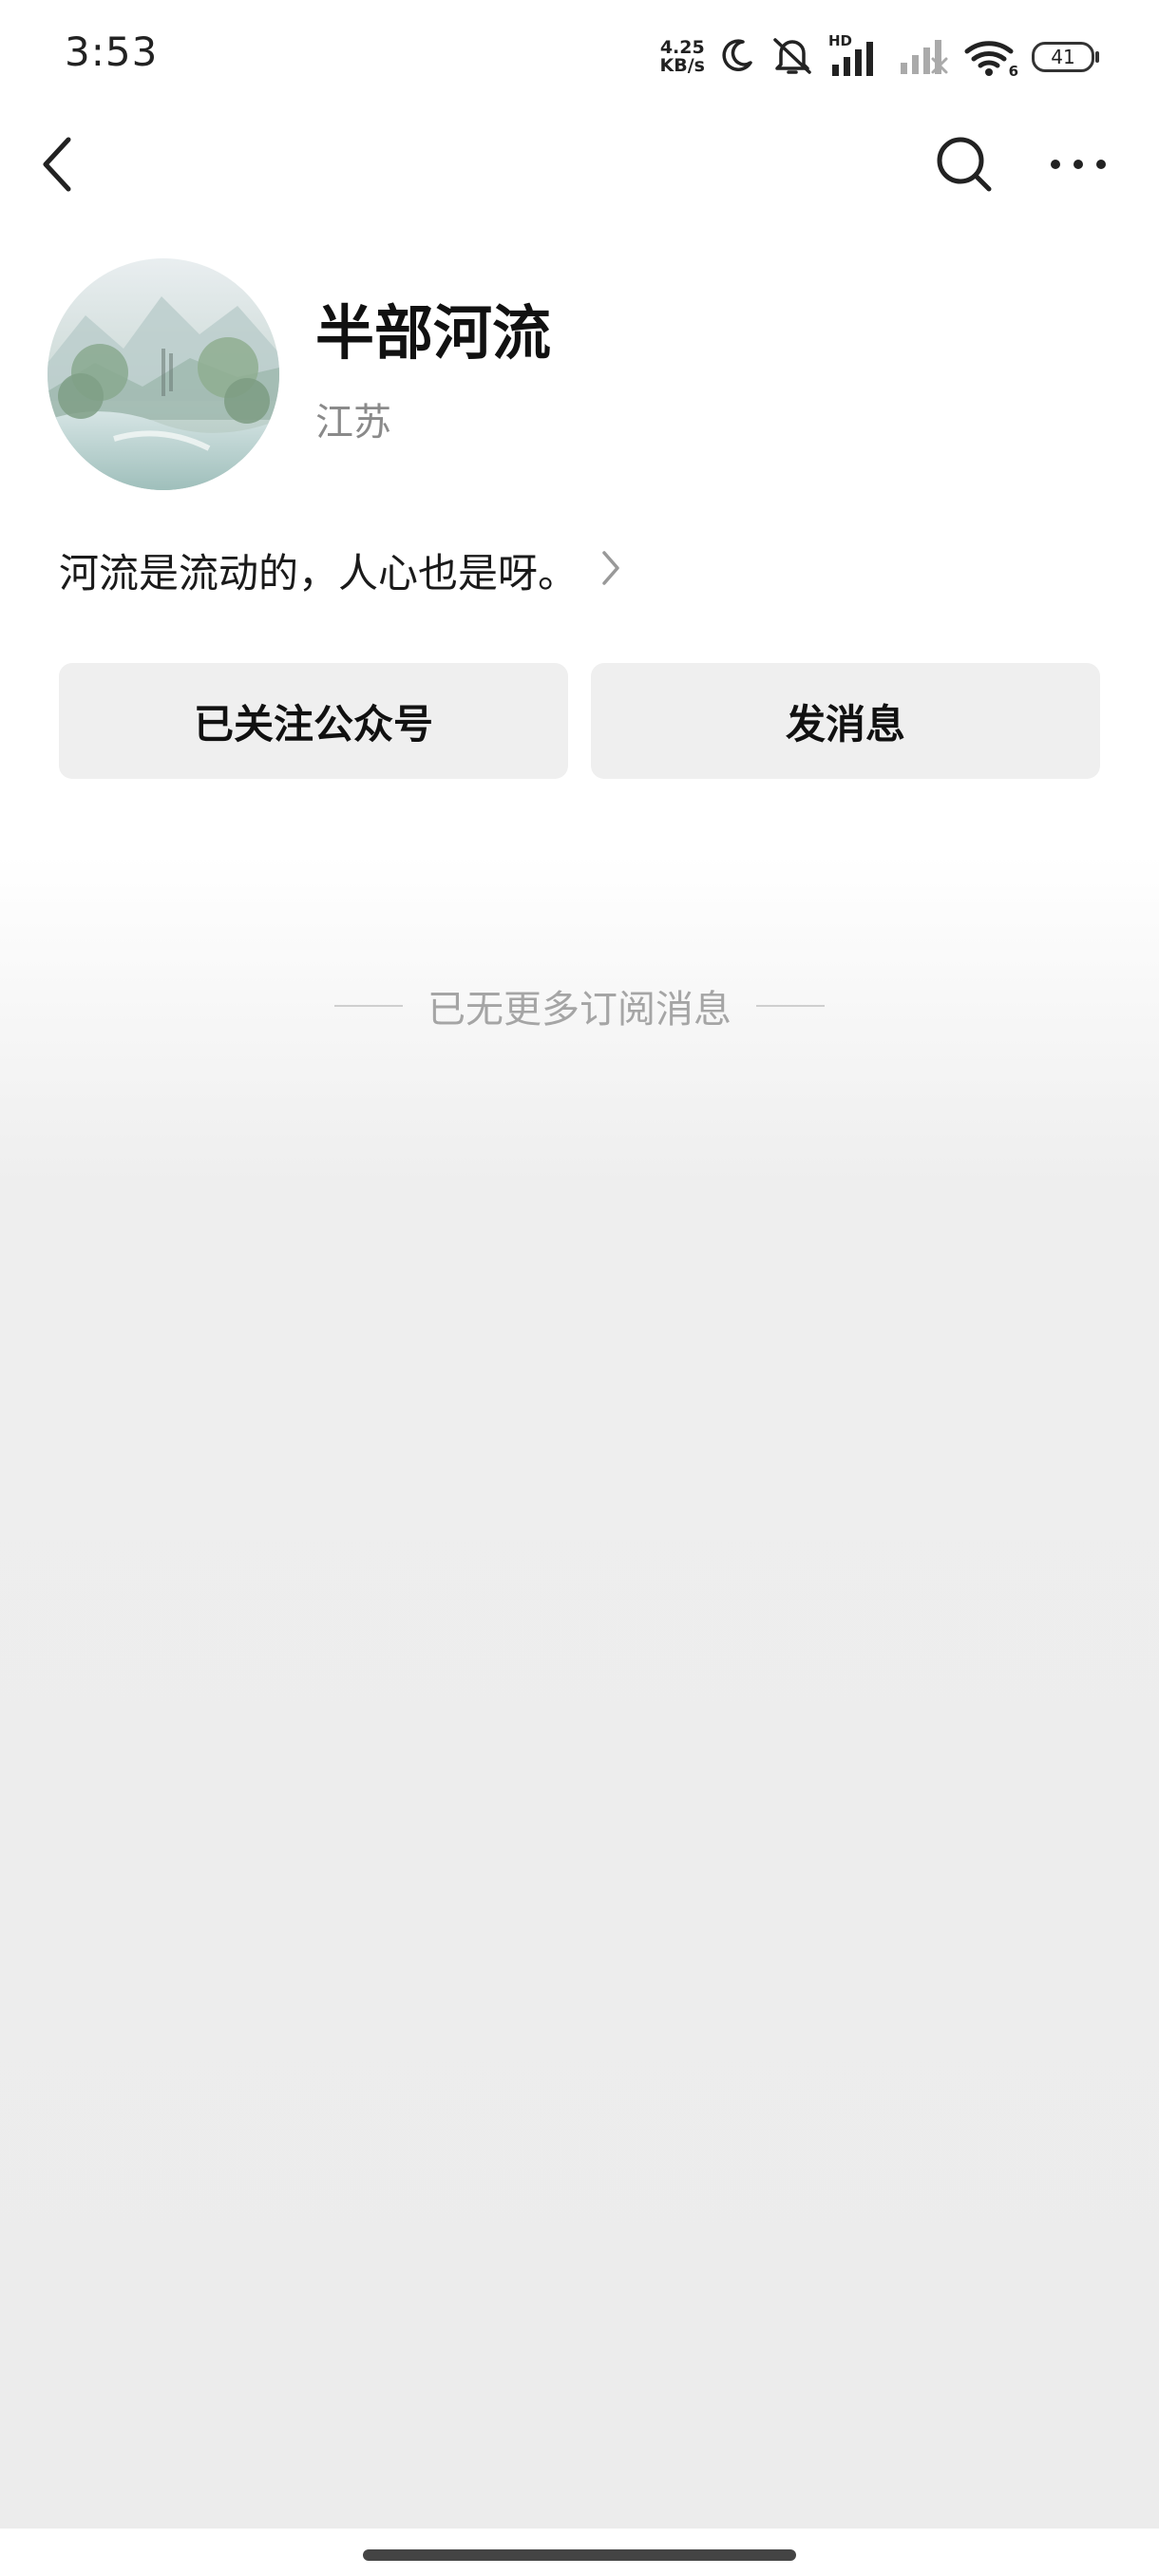  What do you see at coordinates (610, 570) in the screenshot?
I see `chevron-right-icon` at bounding box center [610, 570].